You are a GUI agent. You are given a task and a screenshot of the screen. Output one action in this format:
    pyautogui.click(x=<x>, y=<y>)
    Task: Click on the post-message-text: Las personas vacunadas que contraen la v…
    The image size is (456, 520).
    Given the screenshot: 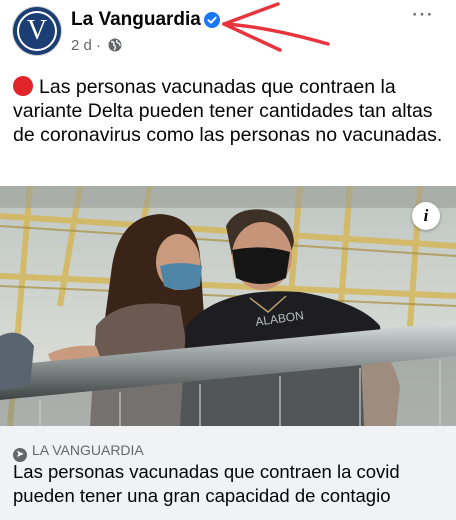 What is the action you would take?
    pyautogui.click(x=228, y=111)
    